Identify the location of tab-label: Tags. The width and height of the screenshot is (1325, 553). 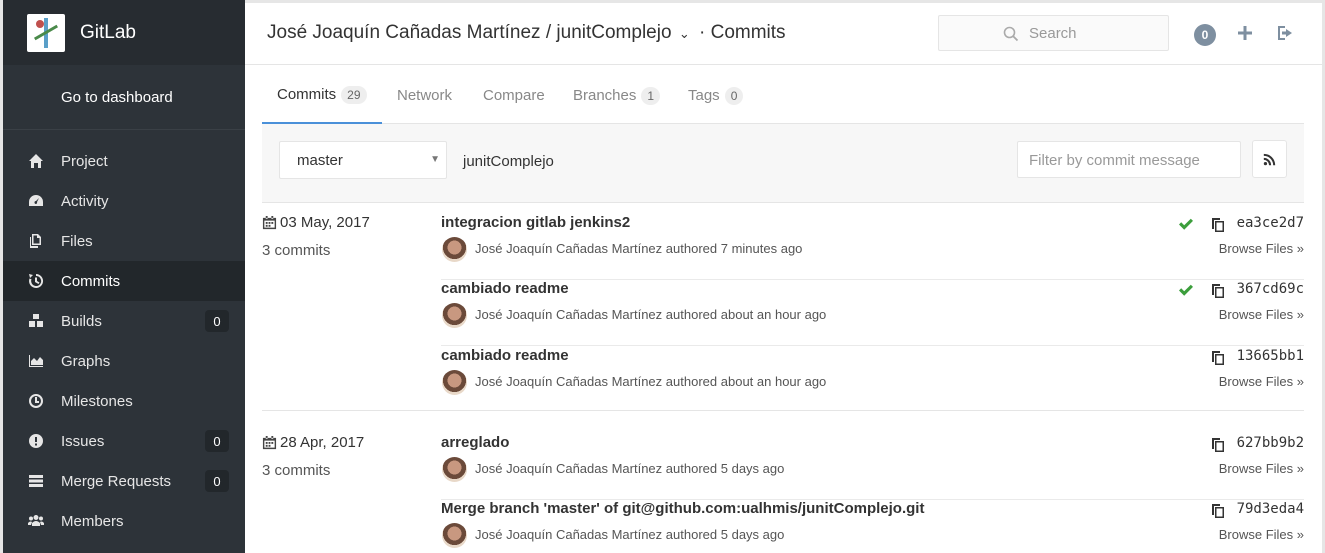
(704, 95).